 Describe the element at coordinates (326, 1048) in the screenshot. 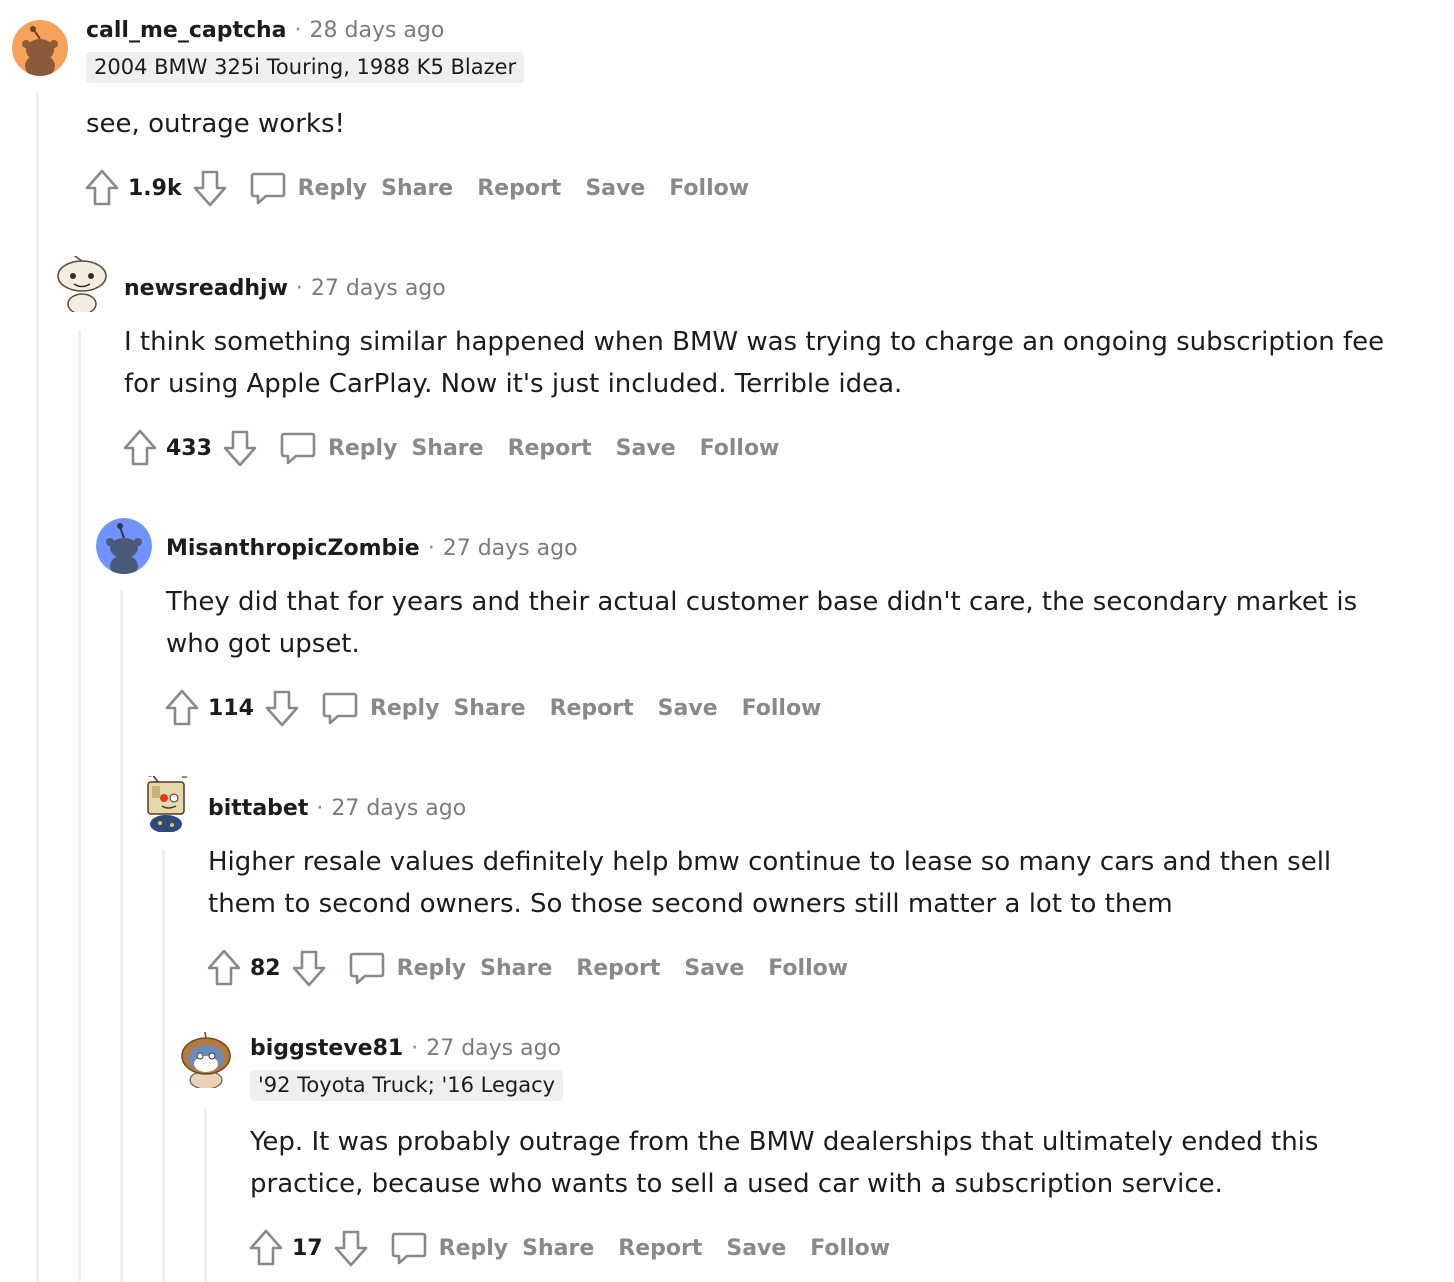

I see `username: biggsteve81` at that location.